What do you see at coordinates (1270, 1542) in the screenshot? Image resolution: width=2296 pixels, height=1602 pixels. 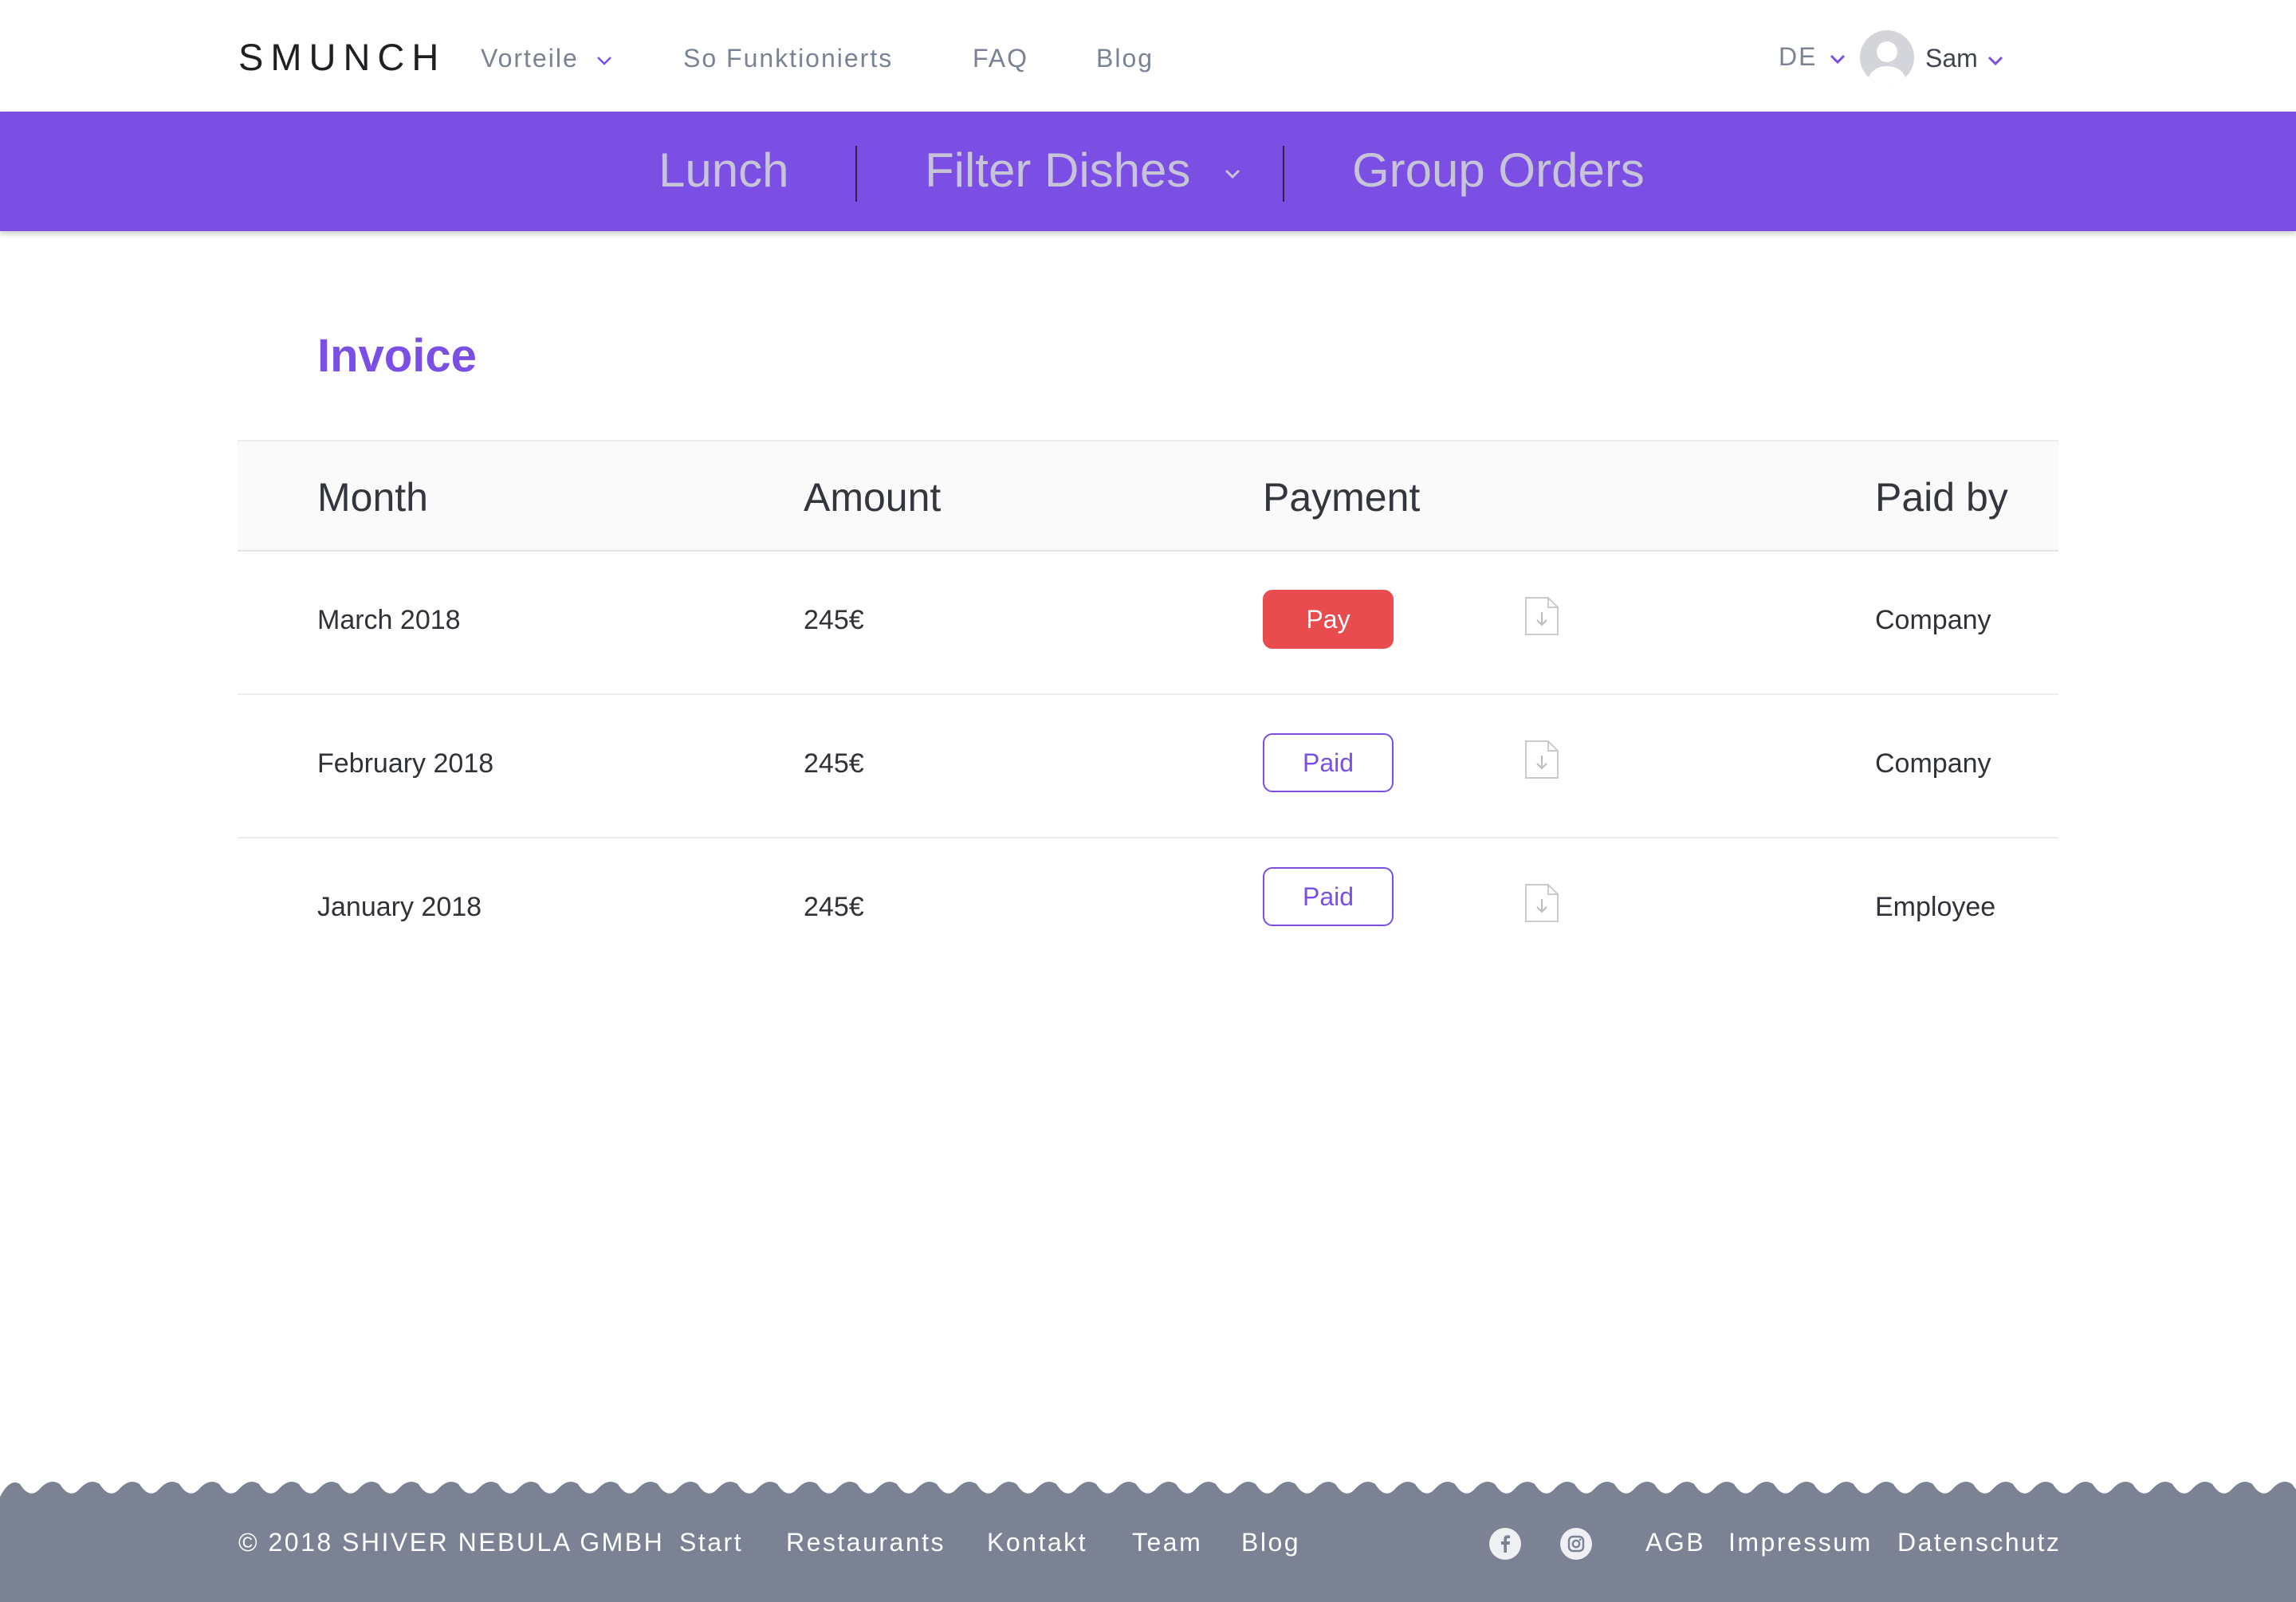 I see `footer-link-blog: Blog` at bounding box center [1270, 1542].